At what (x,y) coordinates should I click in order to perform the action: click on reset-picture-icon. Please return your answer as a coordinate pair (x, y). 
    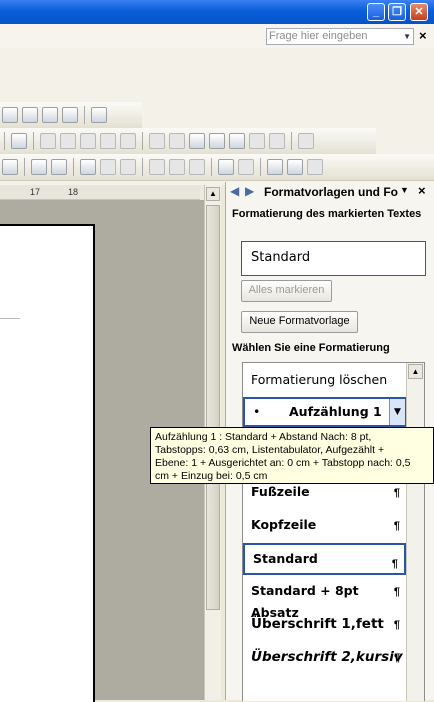
    Looking at the image, I should click on (306, 141).